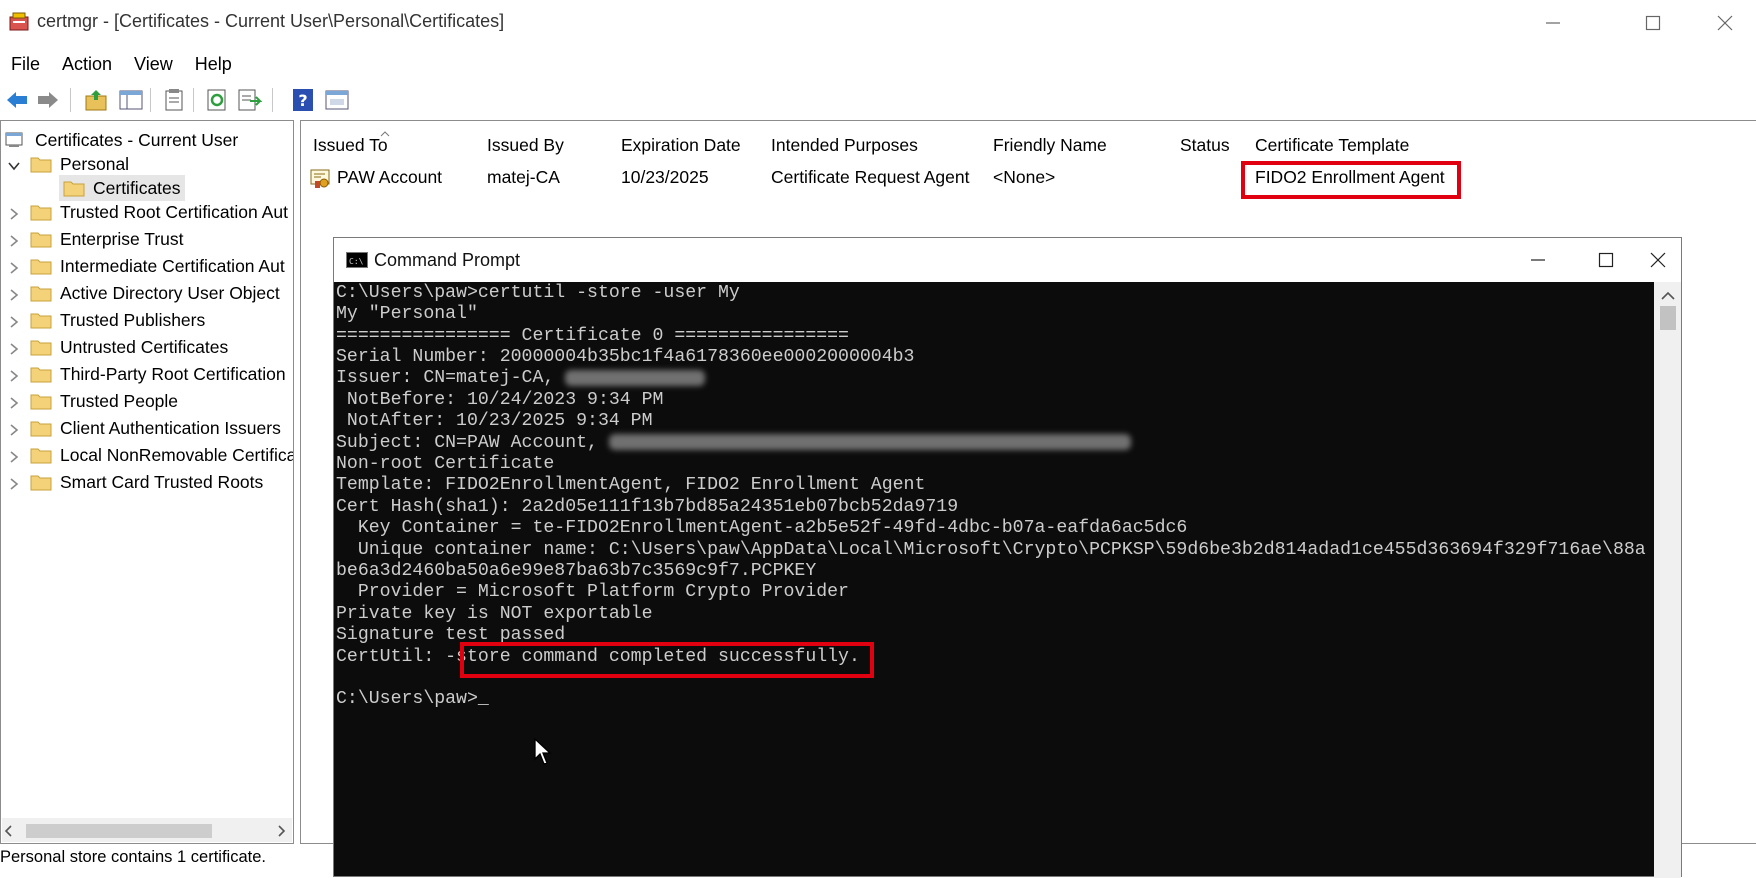 The image size is (1756, 878). I want to click on menu-action: Action, so click(87, 64).